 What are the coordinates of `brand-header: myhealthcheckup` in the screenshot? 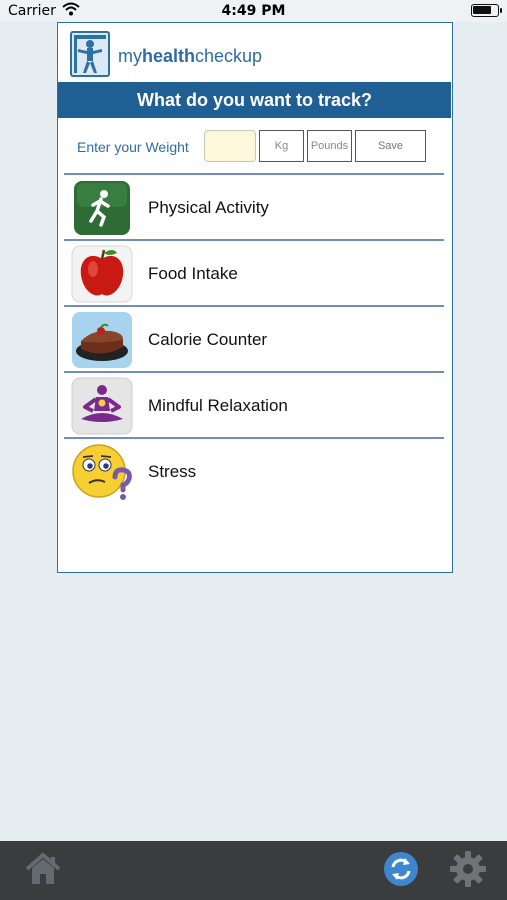 It's located at (255, 55).